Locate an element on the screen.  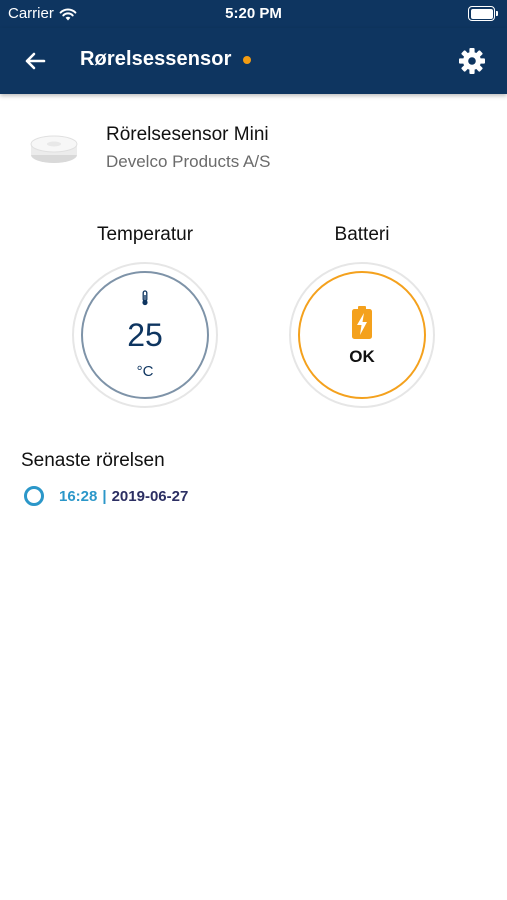
nav-bar: Rørelsessensor is located at coordinates (253, 61).